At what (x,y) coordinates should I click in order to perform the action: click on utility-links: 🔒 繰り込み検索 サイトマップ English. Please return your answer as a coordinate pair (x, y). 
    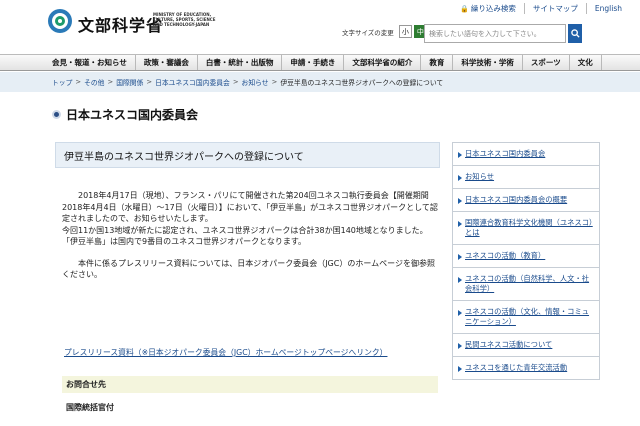
    Looking at the image, I should click on (541, 8).